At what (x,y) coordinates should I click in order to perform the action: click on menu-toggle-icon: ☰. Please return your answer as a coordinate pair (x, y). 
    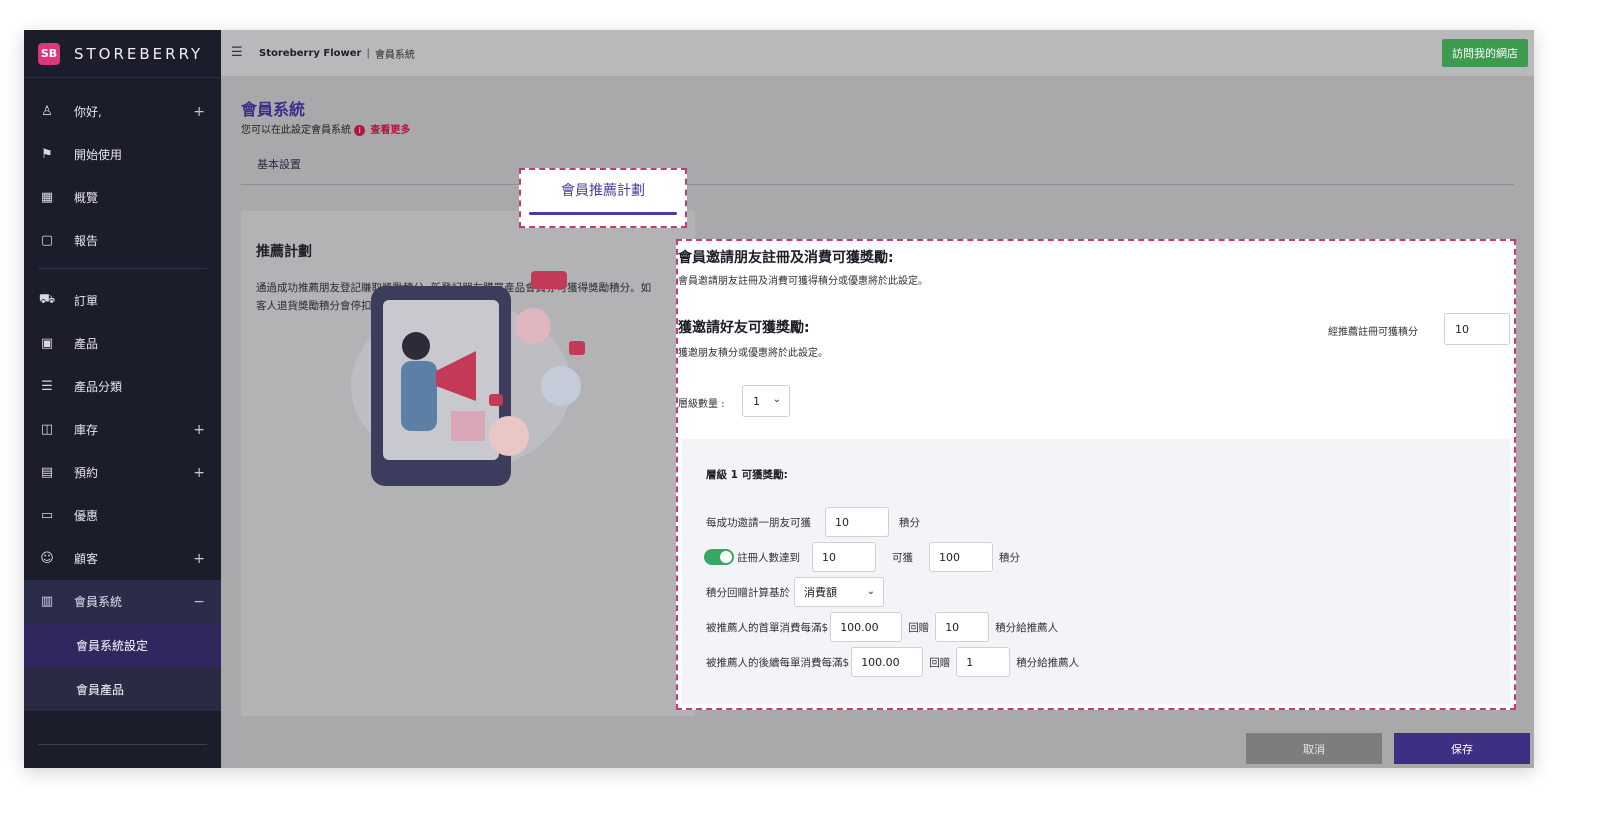
    Looking at the image, I should click on (238, 52).